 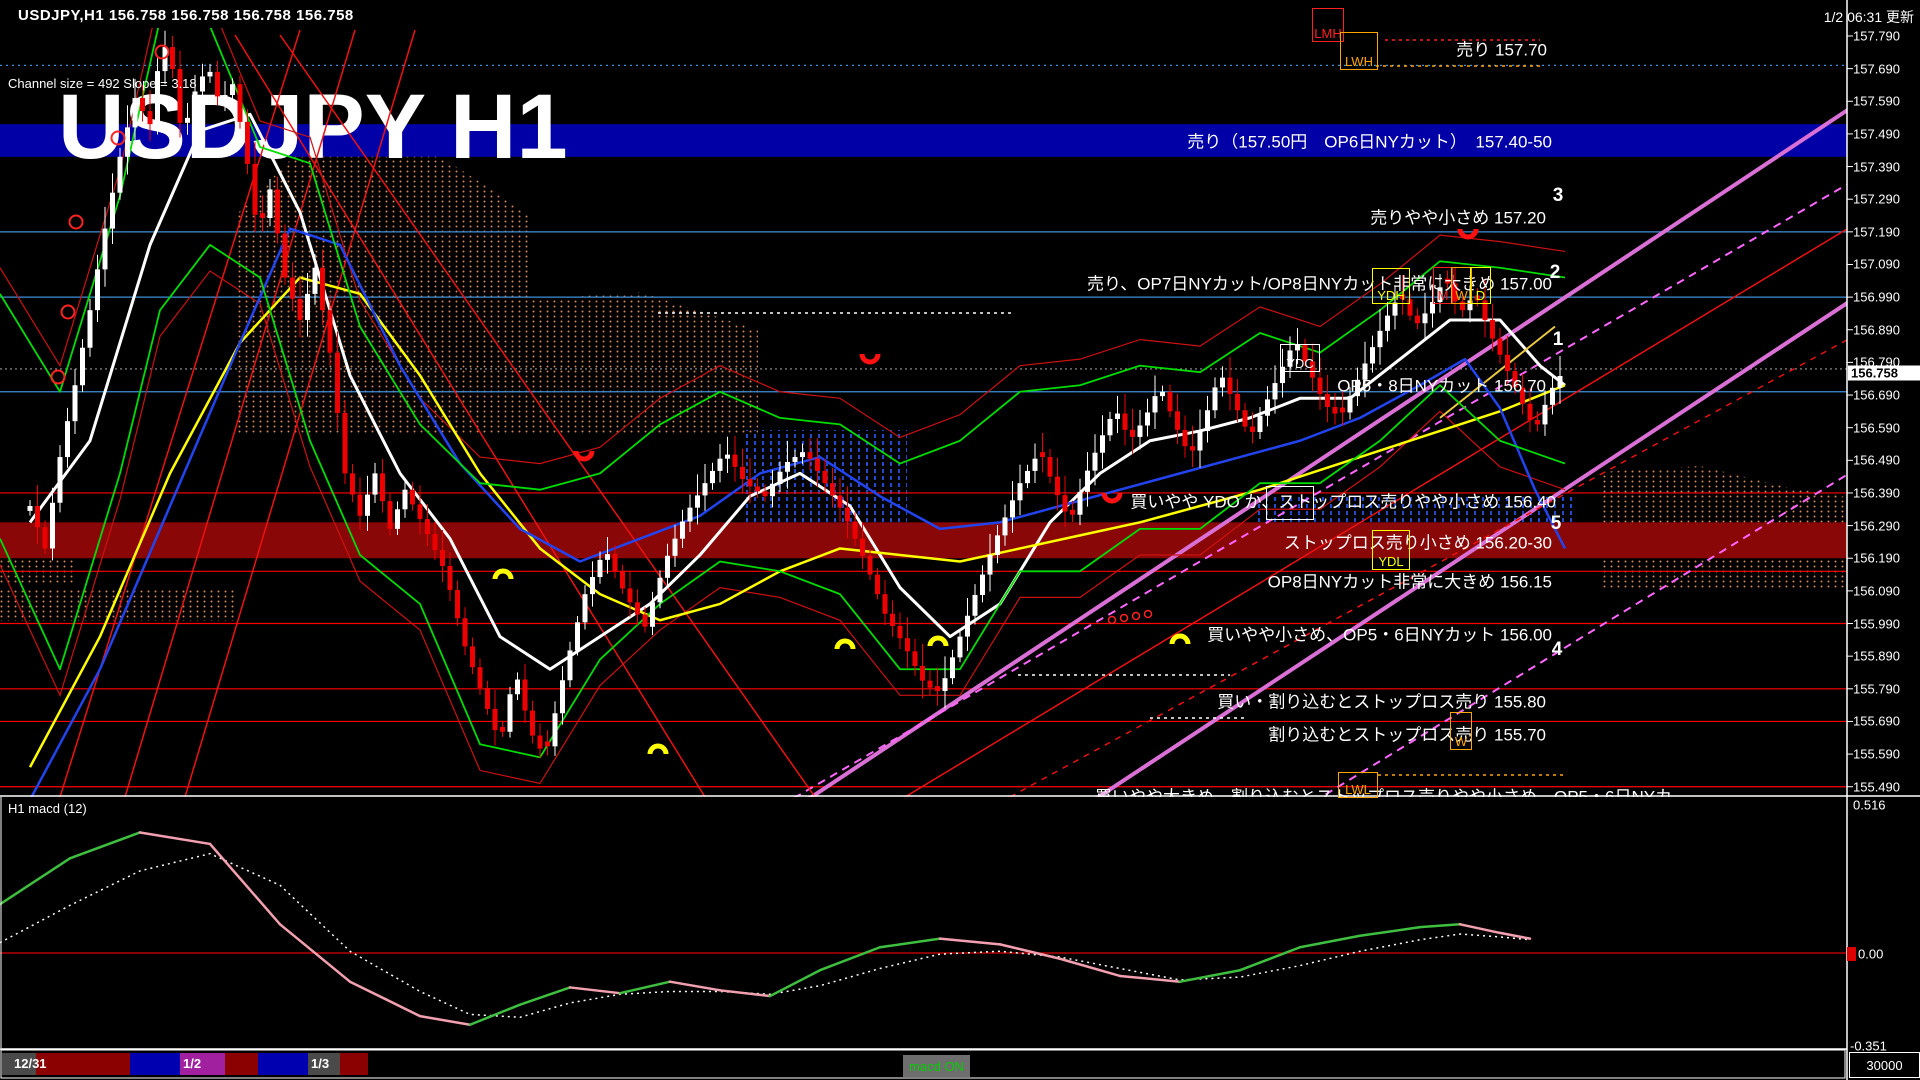 What do you see at coordinates (30, 1063) in the screenshot?
I see `timeline-date-12-31: 12/31` at bounding box center [30, 1063].